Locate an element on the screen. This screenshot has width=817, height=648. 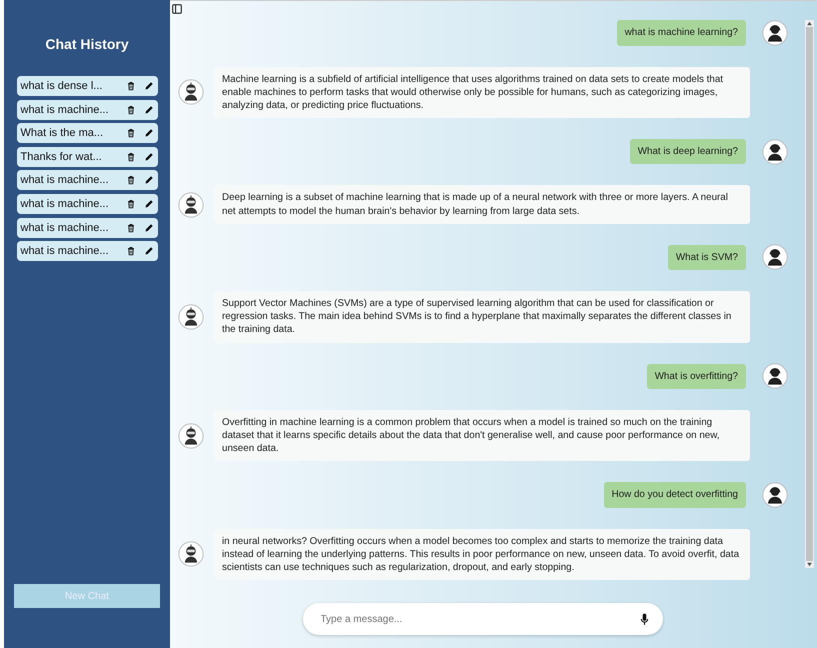
user-message: What is overfitting? is located at coordinates (696, 376).